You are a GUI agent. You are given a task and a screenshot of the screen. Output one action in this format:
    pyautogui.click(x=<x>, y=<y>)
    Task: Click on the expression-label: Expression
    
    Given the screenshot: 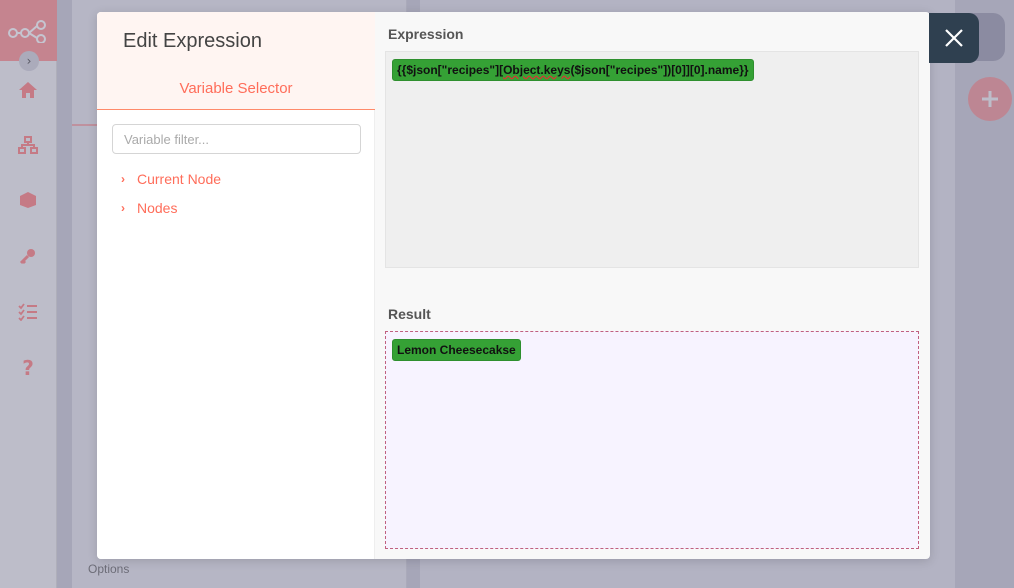 What is the action you would take?
    pyautogui.click(x=426, y=34)
    